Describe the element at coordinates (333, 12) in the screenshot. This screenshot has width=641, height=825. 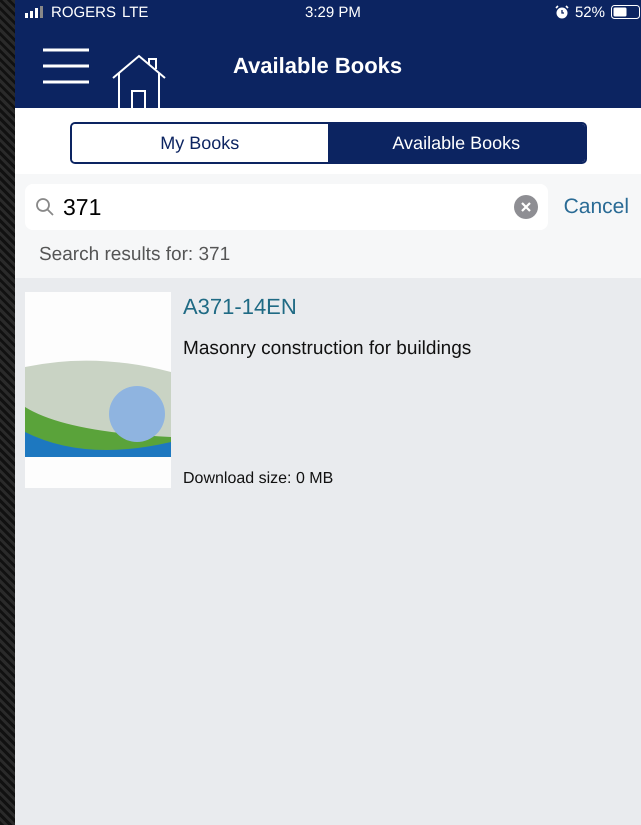
I see `status-time: 3:29 PM` at that location.